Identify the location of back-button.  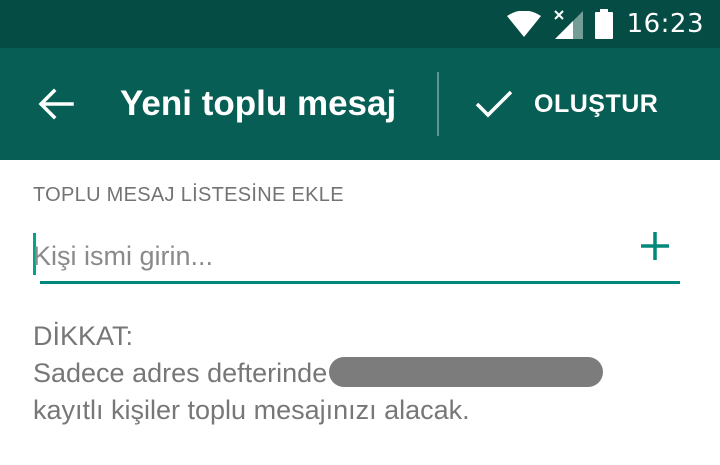
(56, 104).